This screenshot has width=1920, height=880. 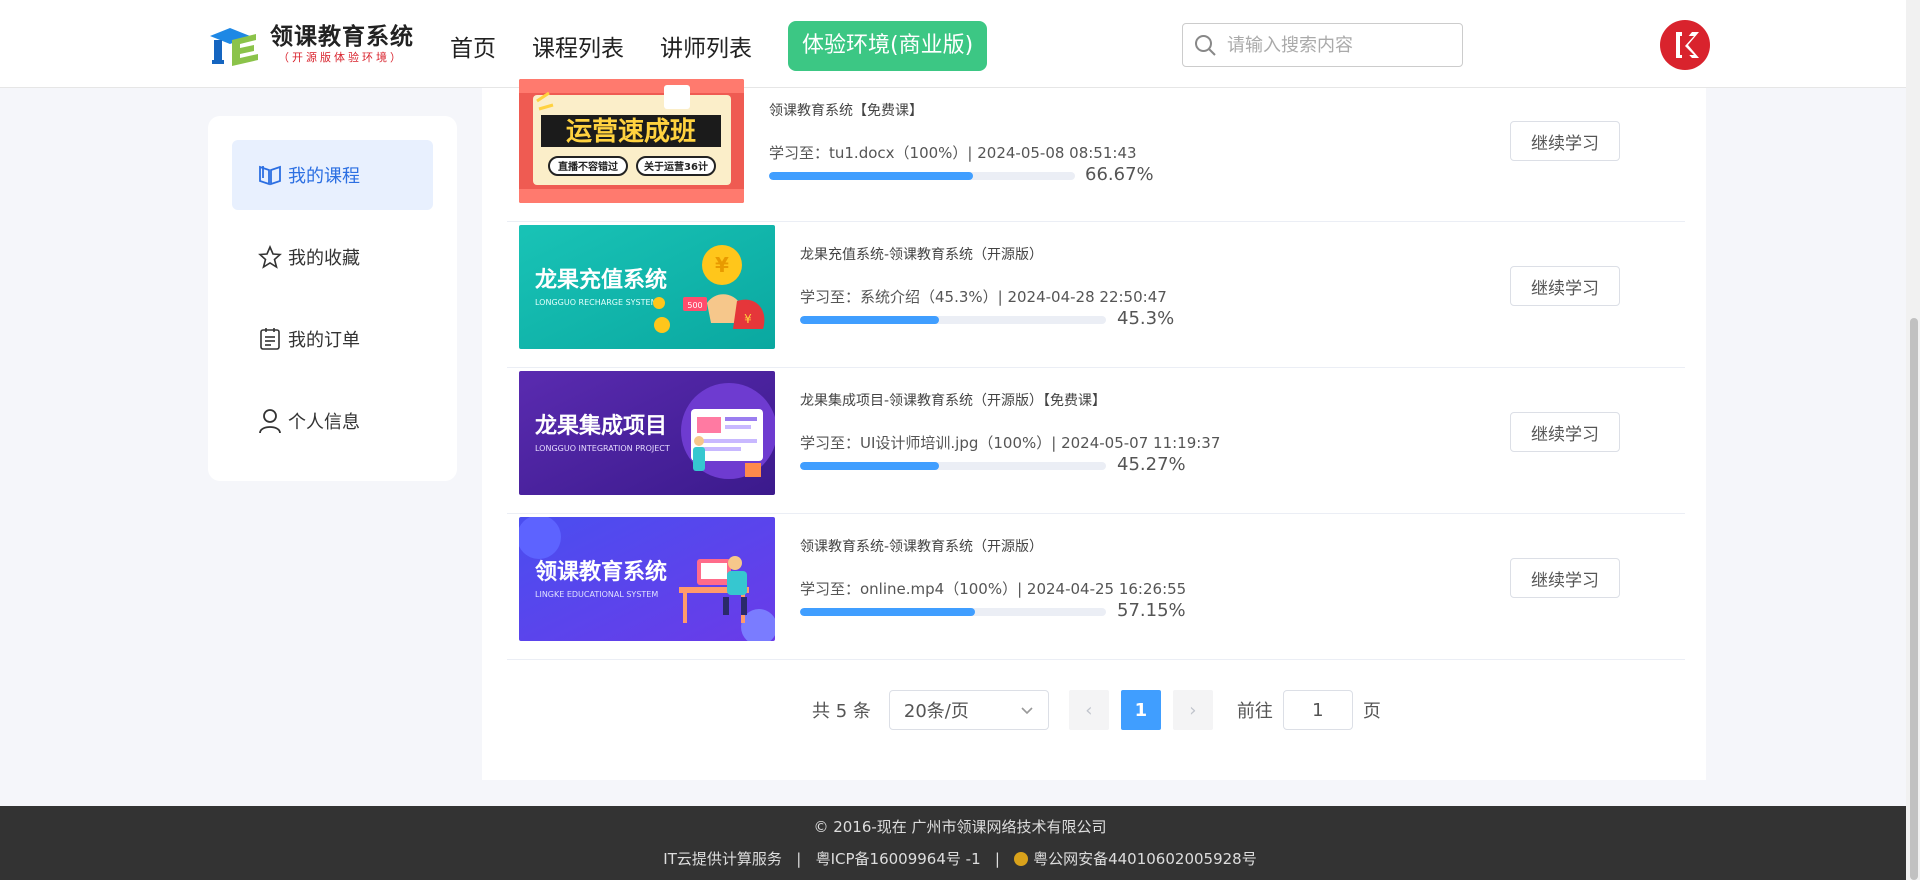 I want to click on site-logo: 领课教育系统 （开源版体验环境）, so click(x=313, y=45).